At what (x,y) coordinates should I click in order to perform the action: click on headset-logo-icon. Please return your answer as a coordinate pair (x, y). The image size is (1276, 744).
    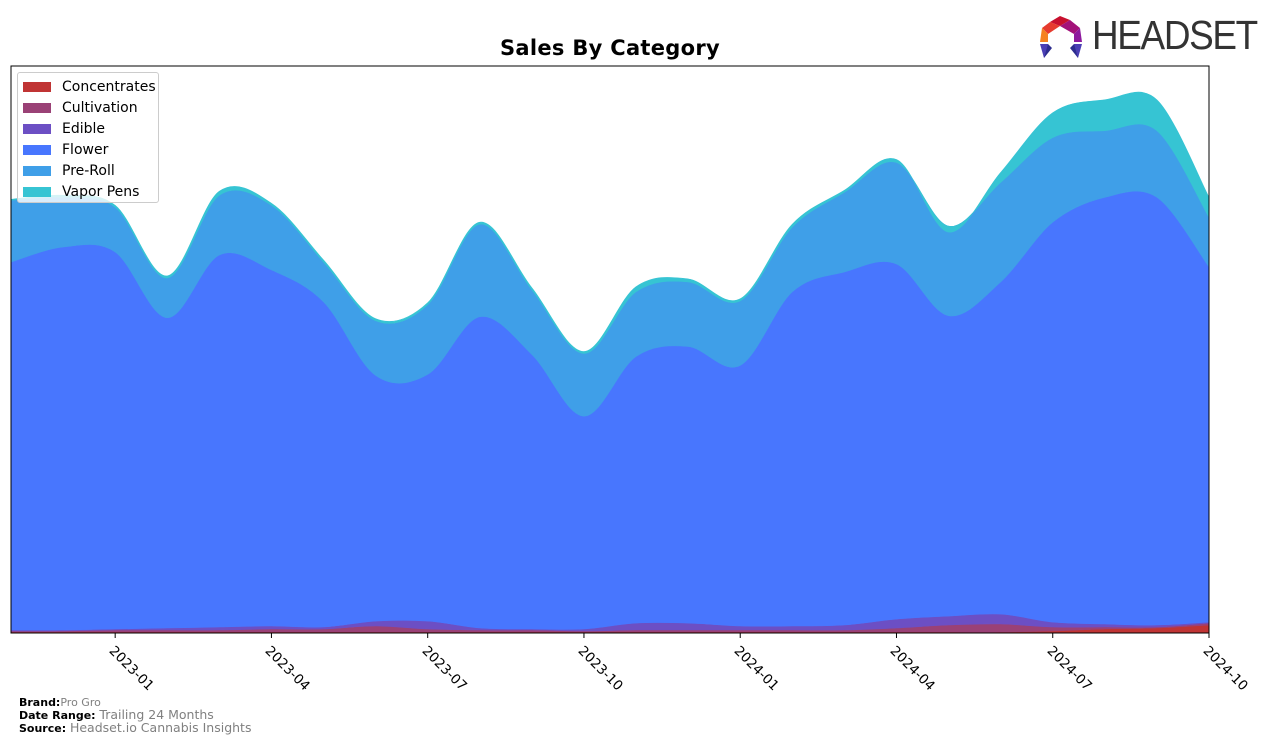
    Looking at the image, I should click on (1061, 37).